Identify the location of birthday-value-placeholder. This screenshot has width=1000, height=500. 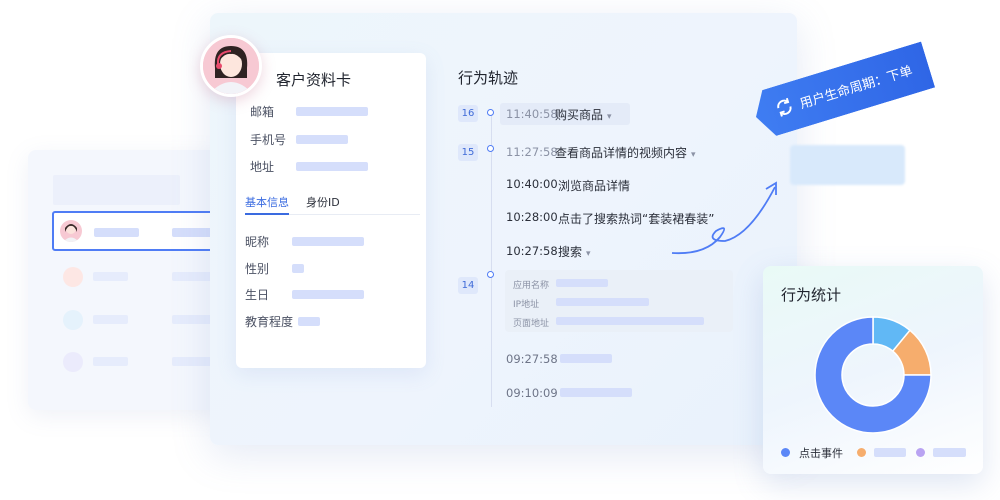
(328, 294).